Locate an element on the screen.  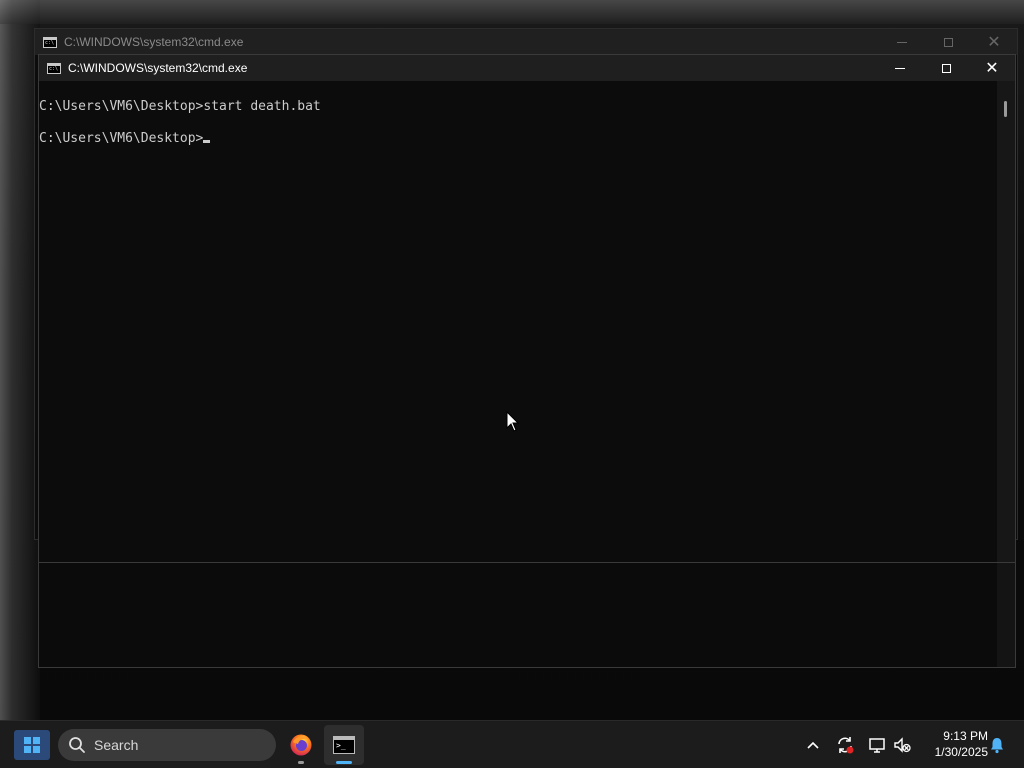
scrollbar-thumb is located at coordinates (1005, 109).